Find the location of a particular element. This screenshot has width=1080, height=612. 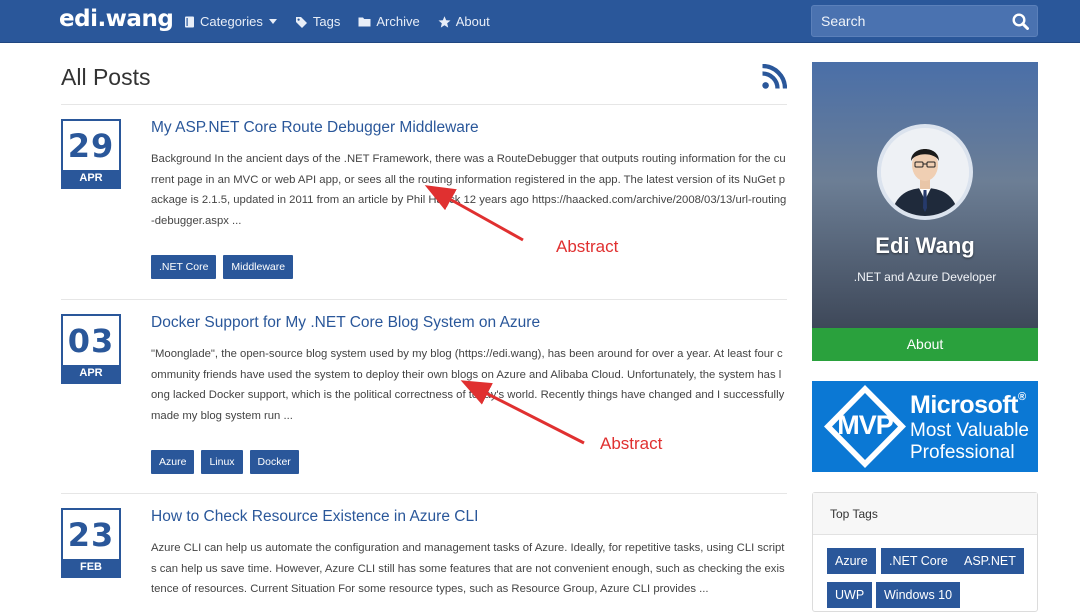

search-box is located at coordinates (924, 21).